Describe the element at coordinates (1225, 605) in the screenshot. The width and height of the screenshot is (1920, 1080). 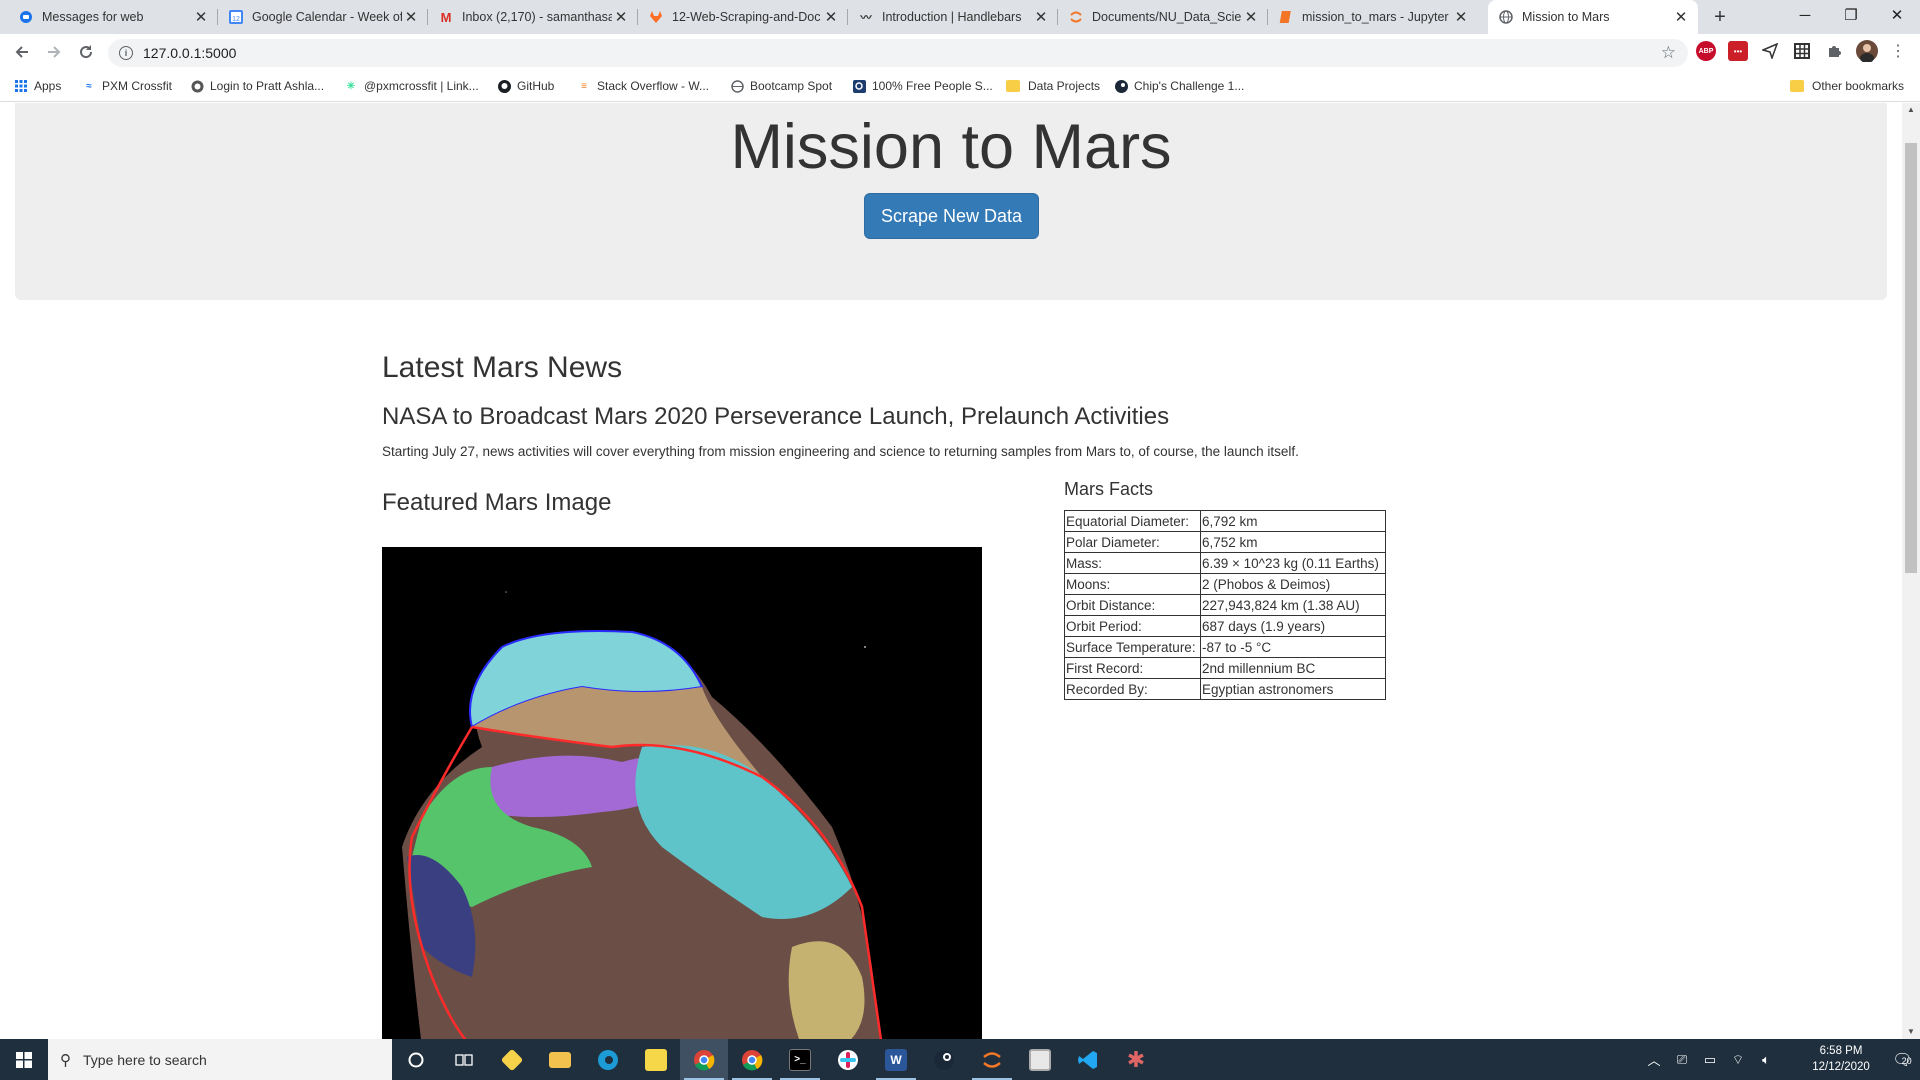
I see `table-row: Orbit Distance: 227,943,824 km (1.38 AU)` at that location.